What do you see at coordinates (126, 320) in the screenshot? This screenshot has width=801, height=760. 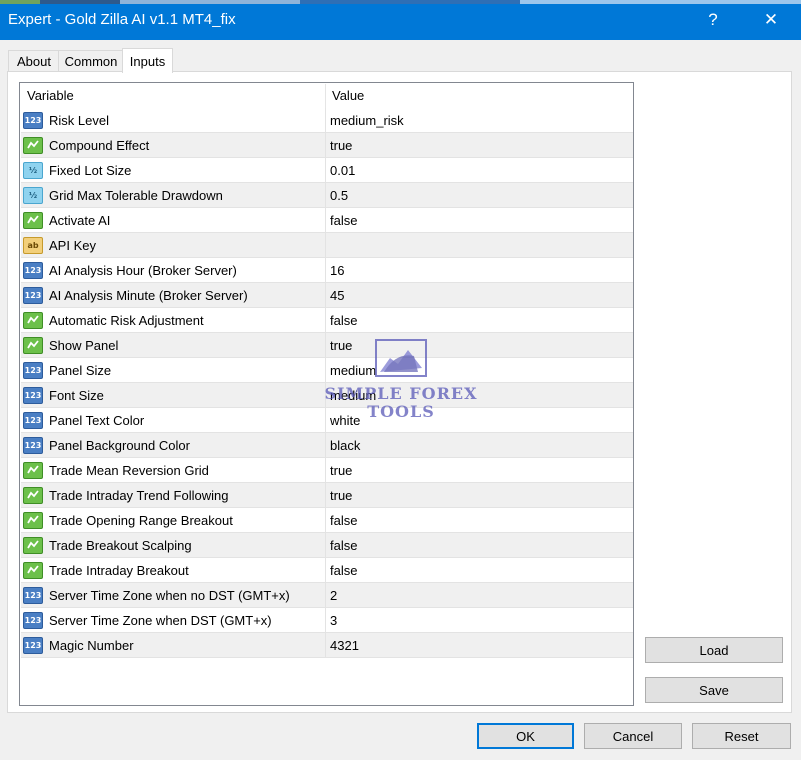 I see `variable-label: Automatic Risk Adjustment` at bounding box center [126, 320].